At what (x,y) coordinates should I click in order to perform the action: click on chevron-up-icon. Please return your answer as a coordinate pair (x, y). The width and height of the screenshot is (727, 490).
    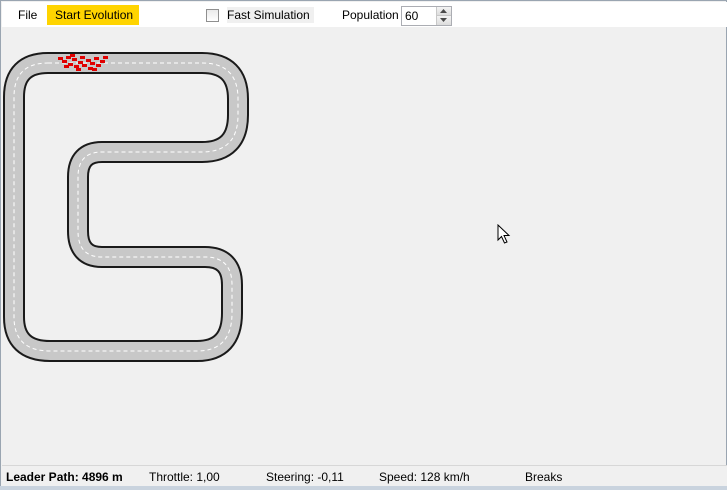
    Looking at the image, I should click on (443, 11).